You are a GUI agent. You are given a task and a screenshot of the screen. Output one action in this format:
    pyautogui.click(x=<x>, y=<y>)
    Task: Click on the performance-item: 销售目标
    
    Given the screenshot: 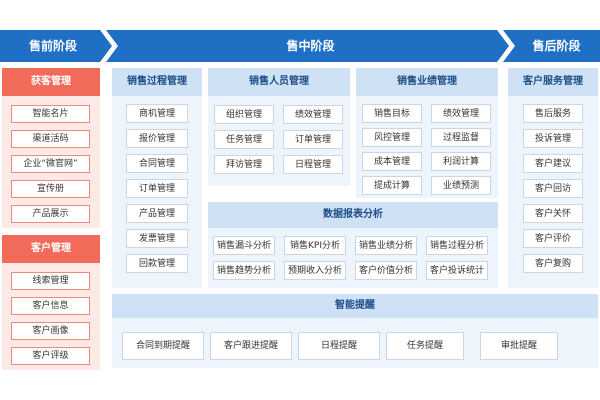 What is the action you would take?
    pyautogui.click(x=392, y=113)
    